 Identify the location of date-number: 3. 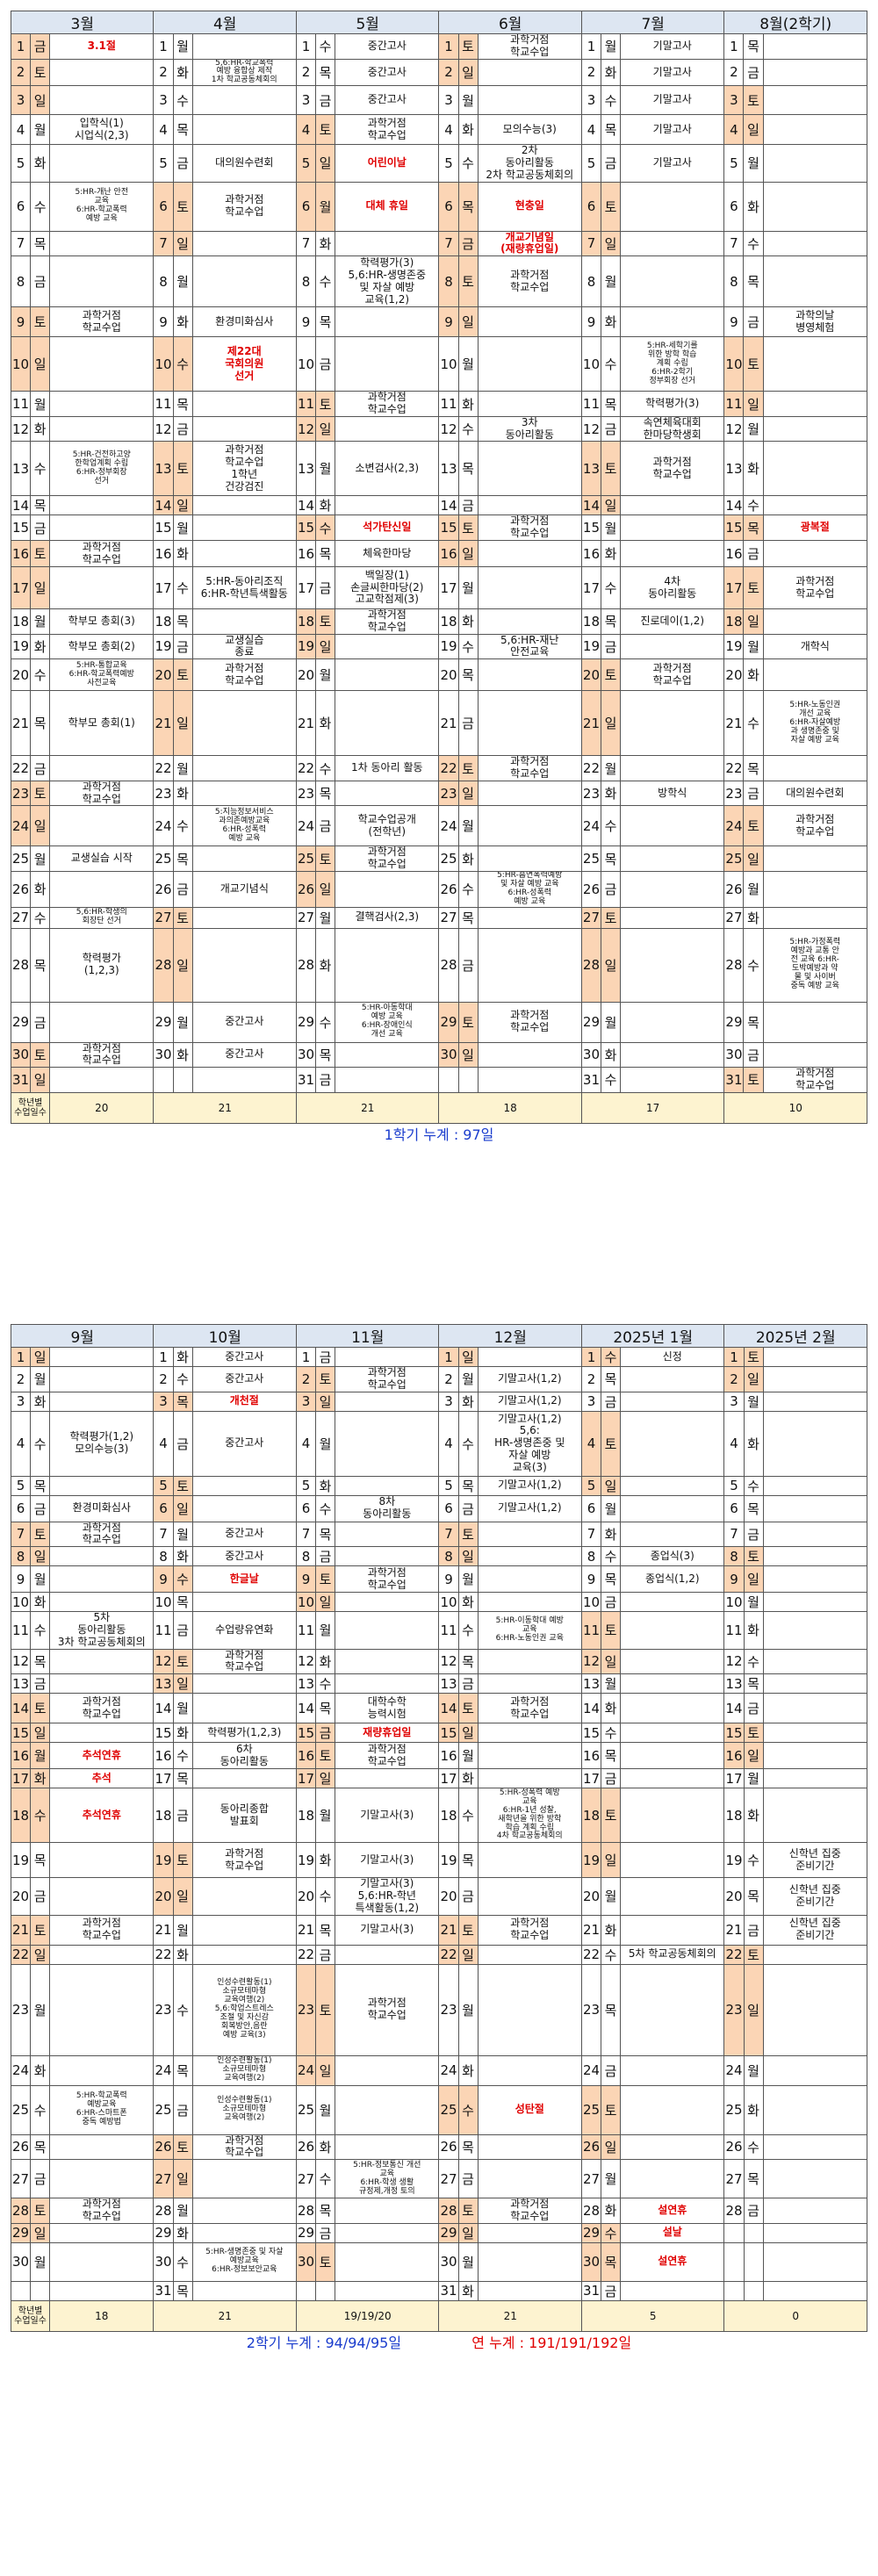
(591, 100).